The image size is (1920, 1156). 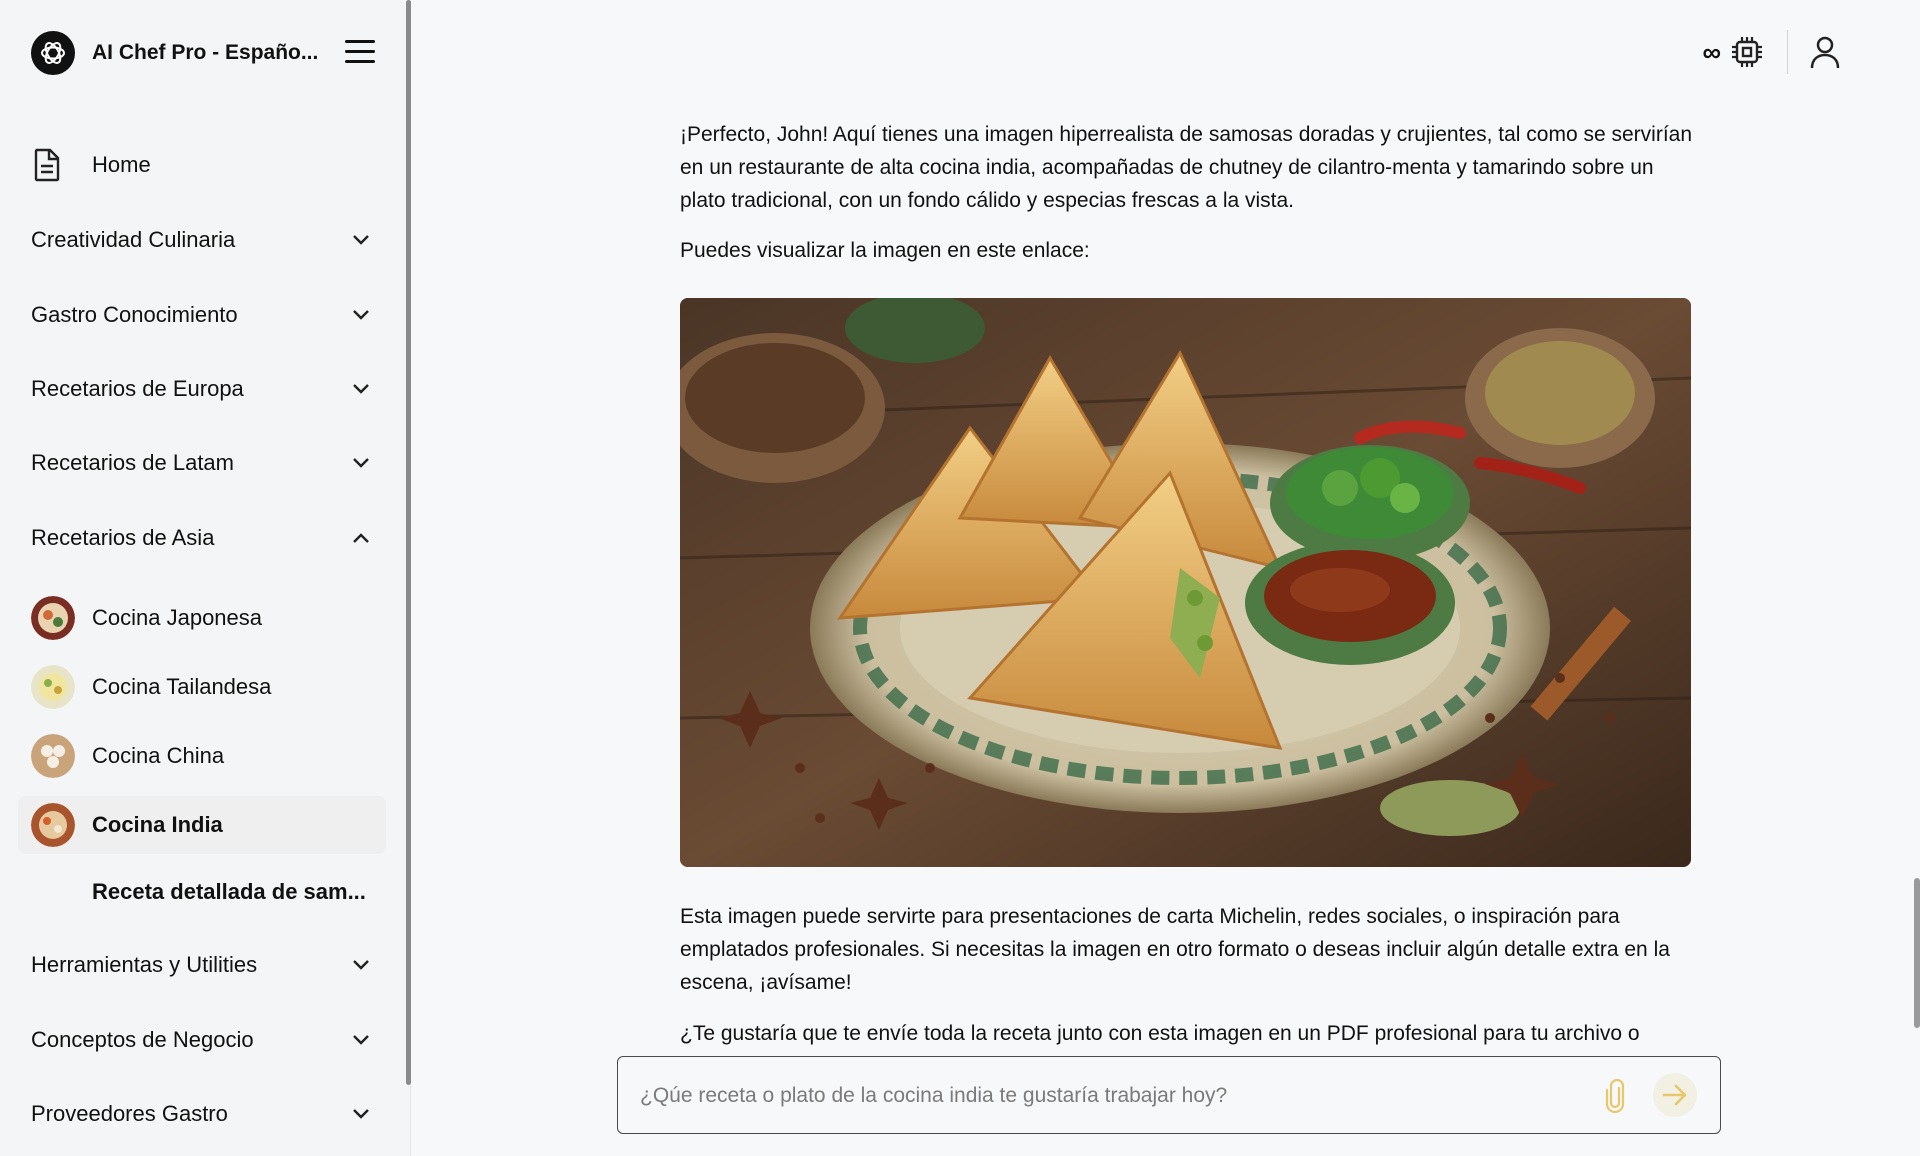 What do you see at coordinates (360, 53) in the screenshot?
I see `hamburger-menu-icon` at bounding box center [360, 53].